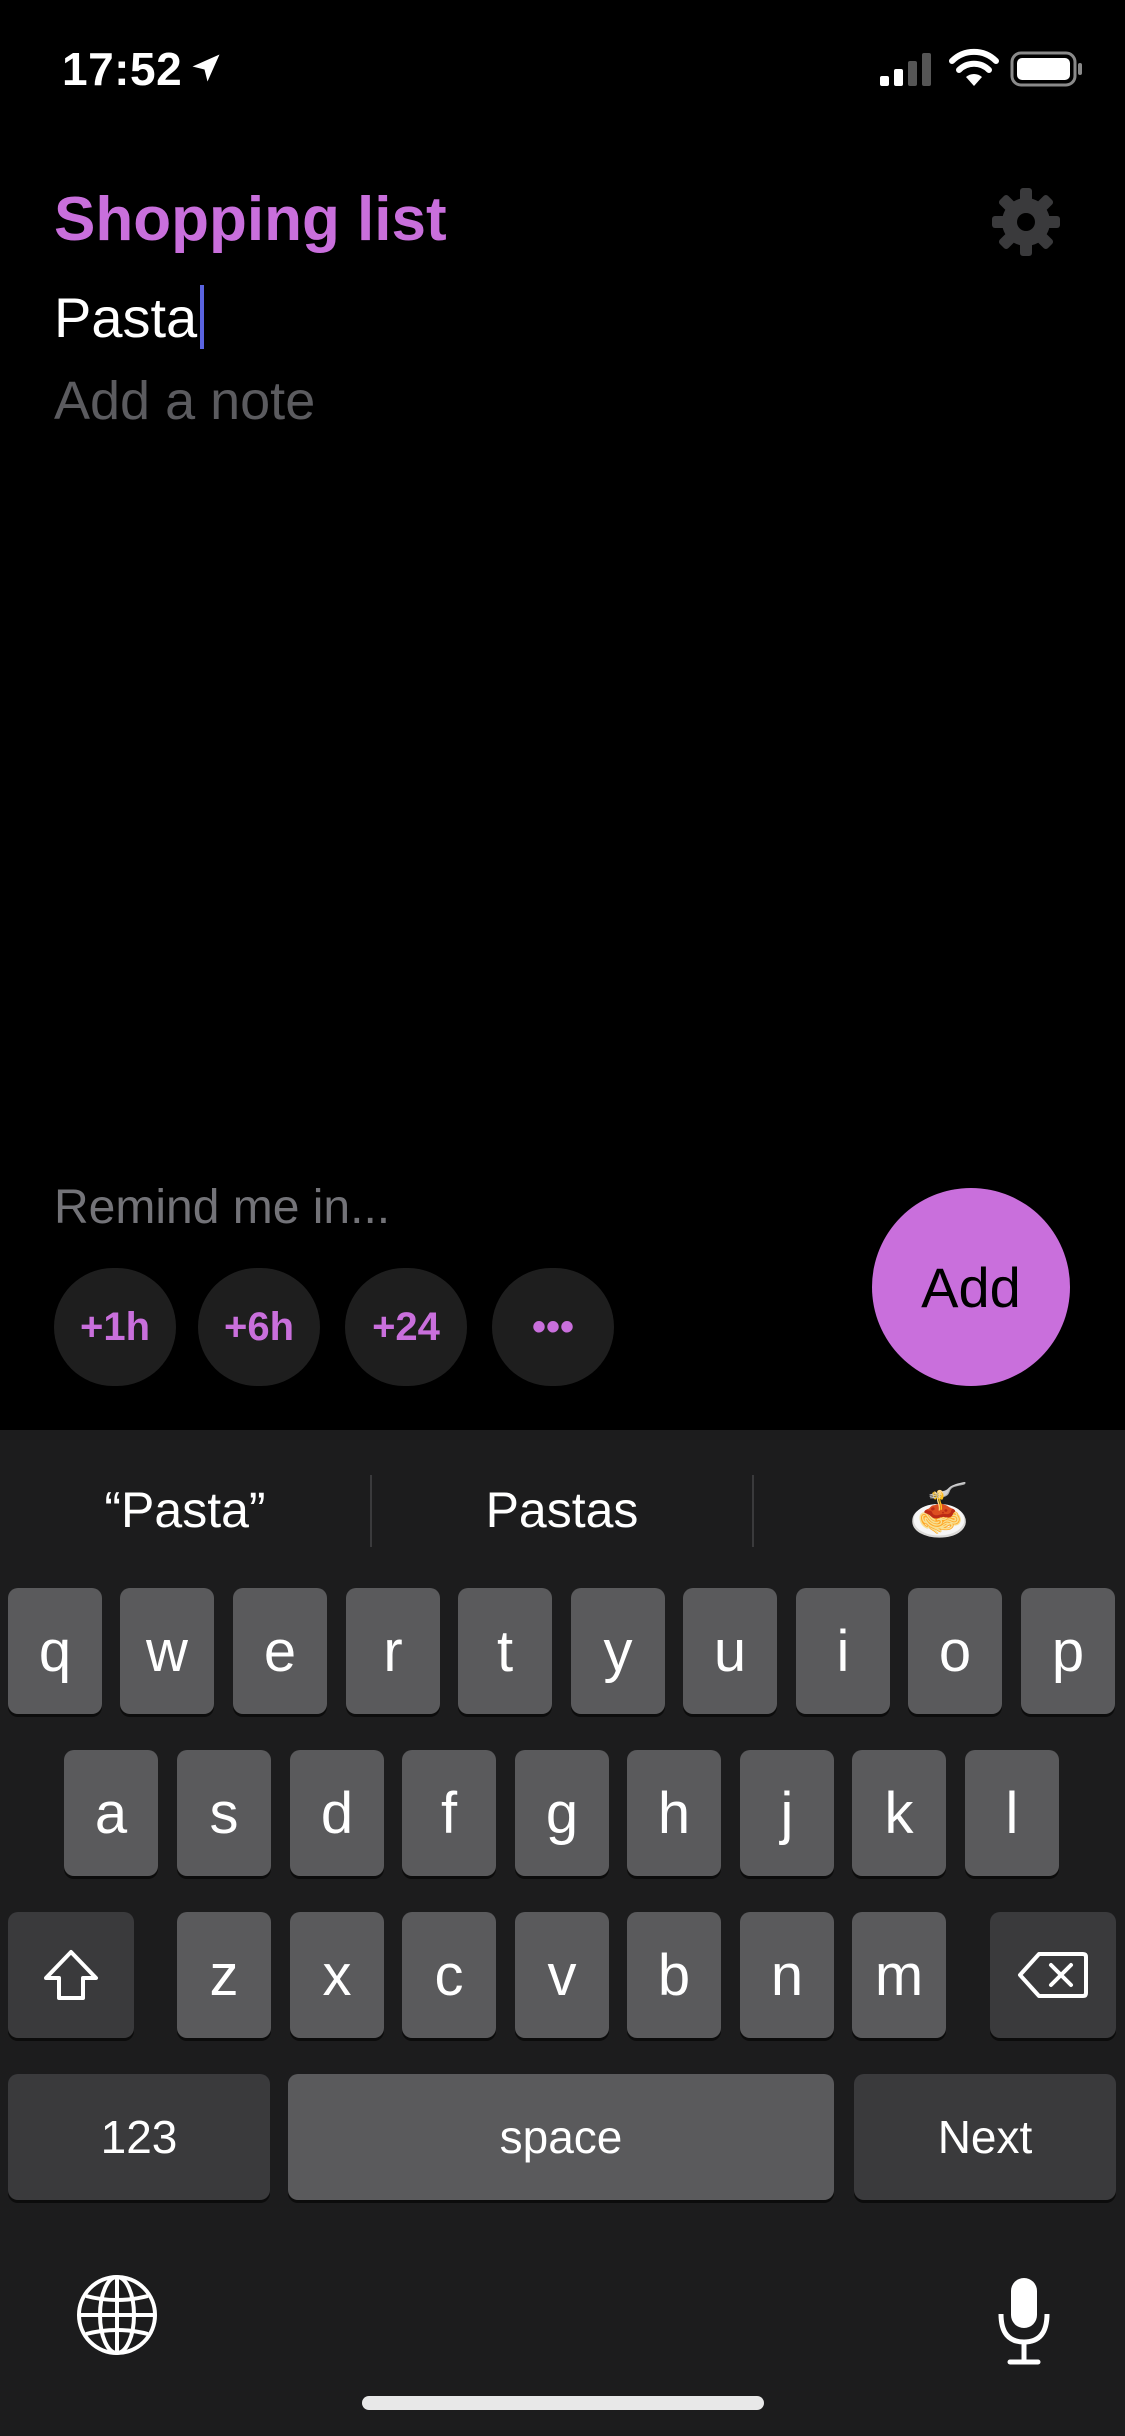  Describe the element at coordinates (562, 1510) in the screenshot. I see `suggestion-2: Pastas` at that location.